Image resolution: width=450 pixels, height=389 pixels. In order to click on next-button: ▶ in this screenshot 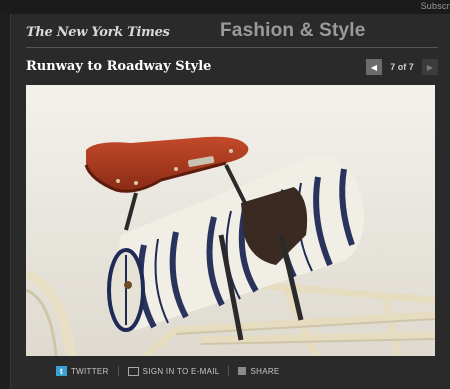, I will do `click(430, 67)`.